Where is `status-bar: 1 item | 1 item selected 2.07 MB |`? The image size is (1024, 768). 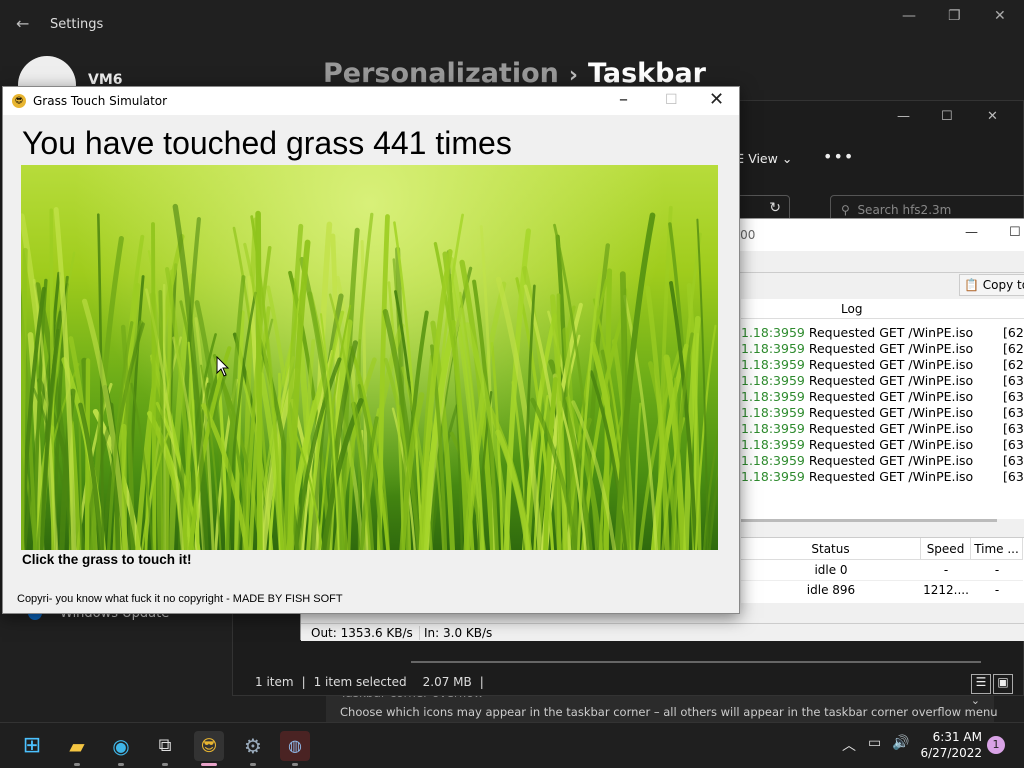 status-bar: 1 item | 1 item selected 2.07 MB | is located at coordinates (365, 682).